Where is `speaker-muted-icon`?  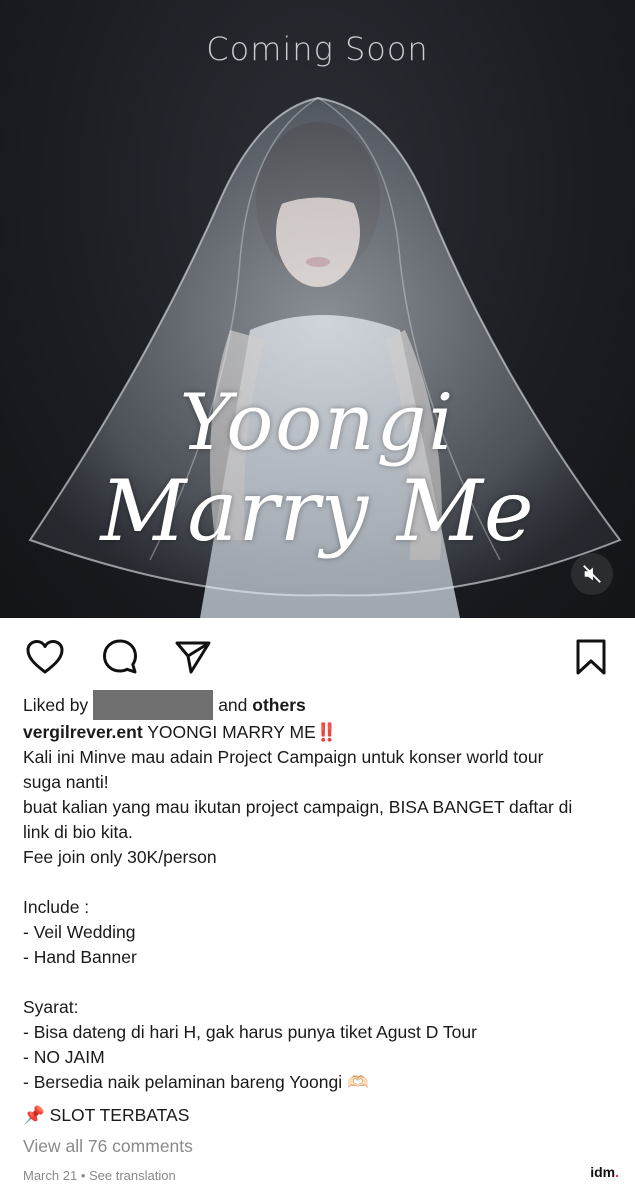
speaker-muted-icon is located at coordinates (592, 574).